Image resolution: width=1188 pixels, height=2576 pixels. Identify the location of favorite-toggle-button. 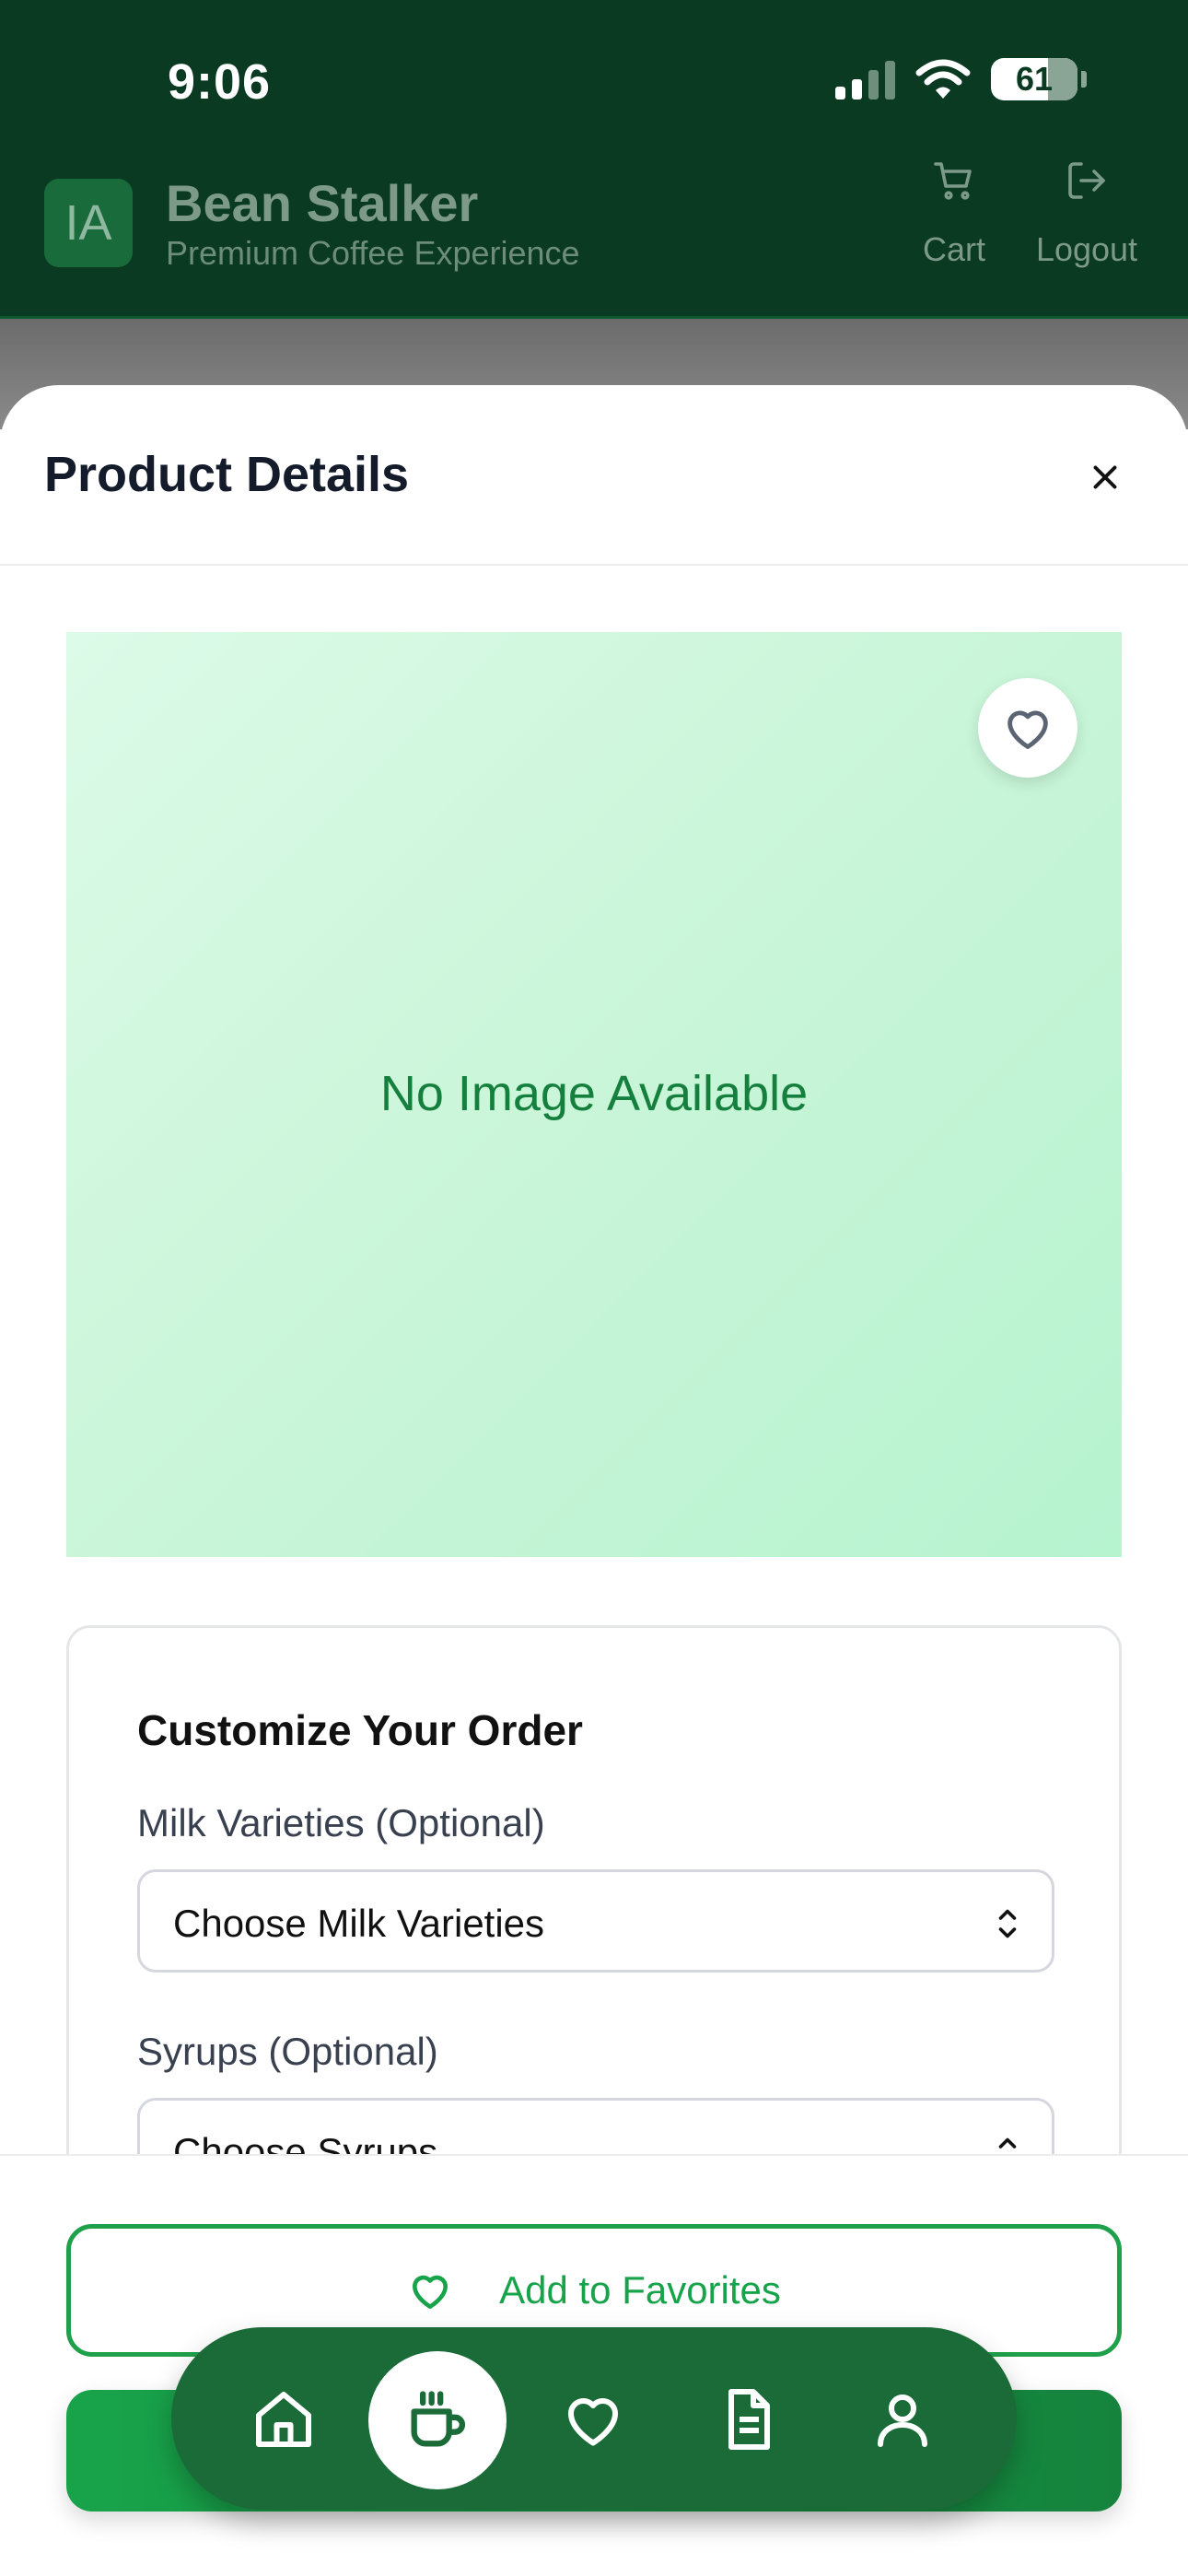
(1027, 728).